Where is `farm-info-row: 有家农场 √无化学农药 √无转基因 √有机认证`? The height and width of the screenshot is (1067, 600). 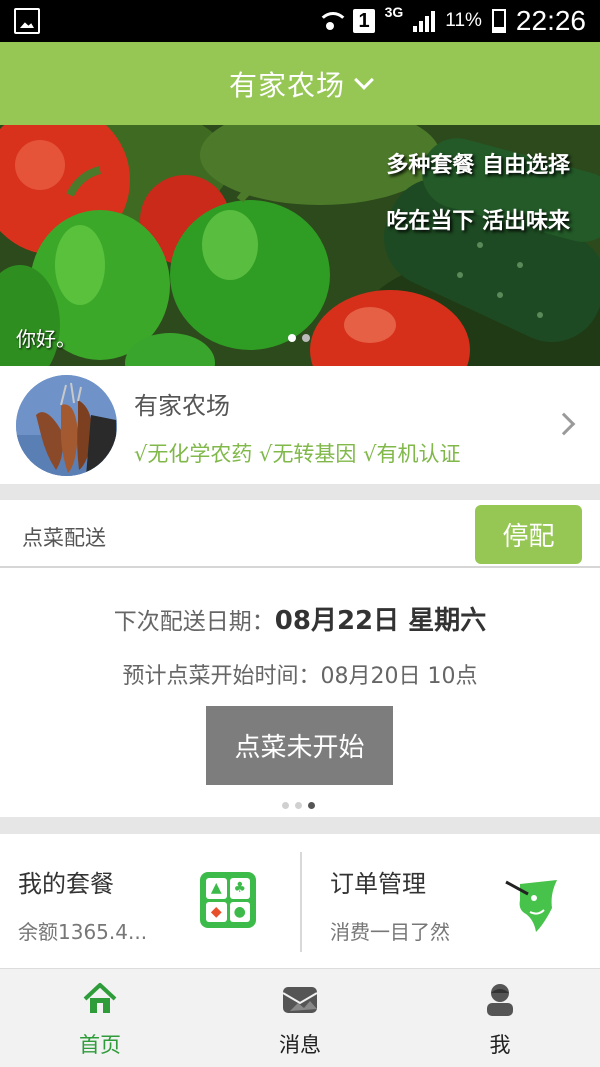
farm-info-row: 有家农场 √无化学农药 √无转基因 √有机认证 is located at coordinates (300, 425).